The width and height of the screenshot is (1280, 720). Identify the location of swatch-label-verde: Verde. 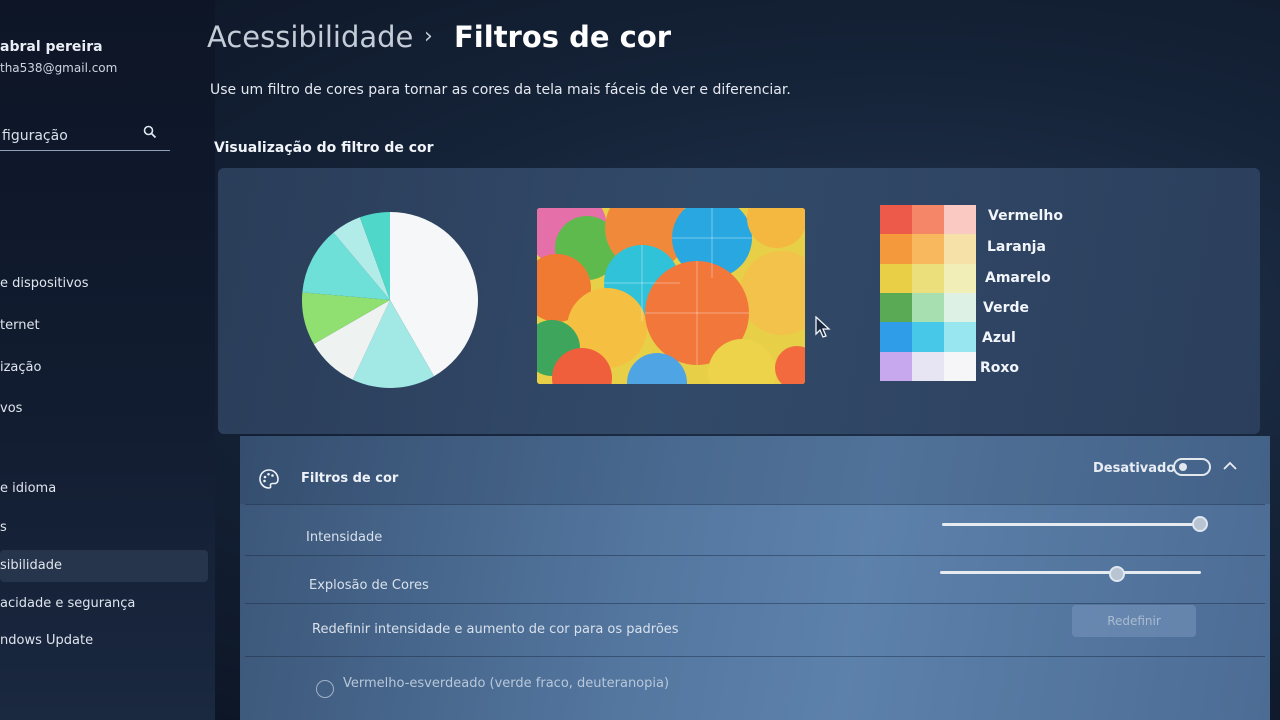
(1006, 308).